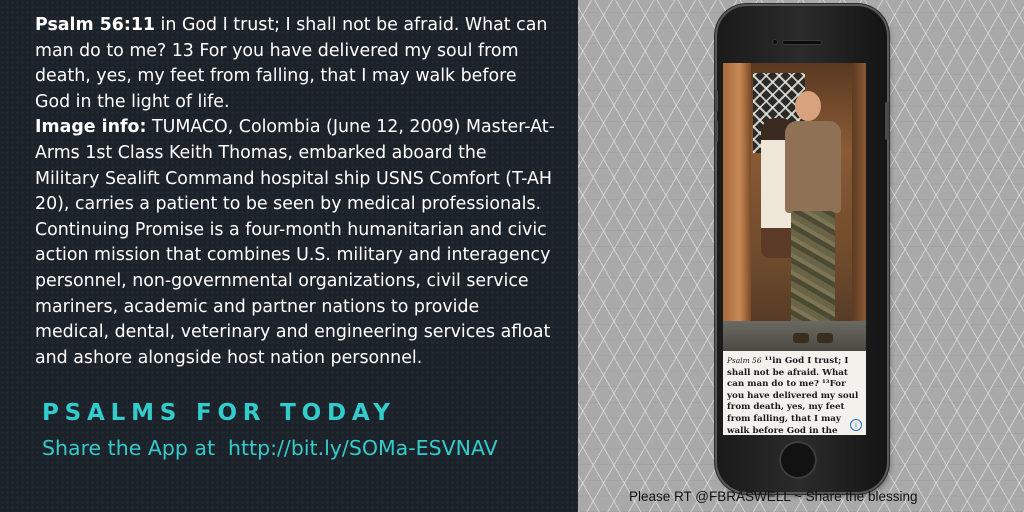 The width and height of the screenshot is (1024, 512). What do you see at coordinates (219, 413) in the screenshot?
I see `psalms-title: PSALMS FOR TODAY` at bounding box center [219, 413].